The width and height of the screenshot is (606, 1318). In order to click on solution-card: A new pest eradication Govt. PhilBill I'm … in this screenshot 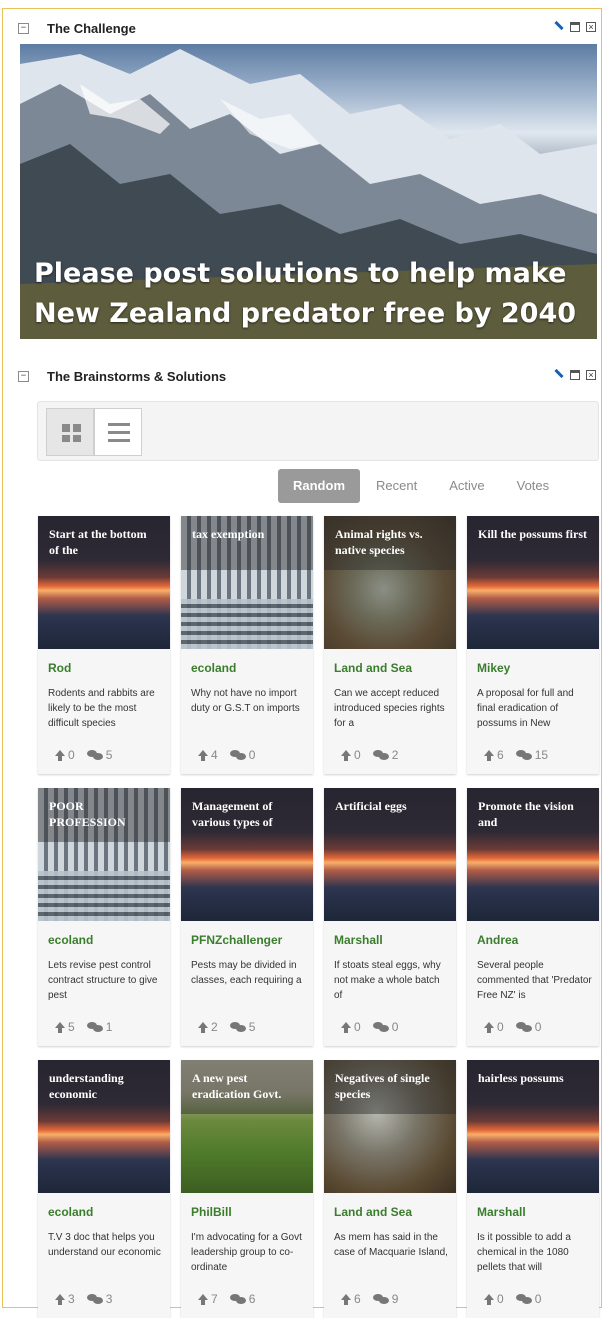, I will do `click(247, 1189)`.